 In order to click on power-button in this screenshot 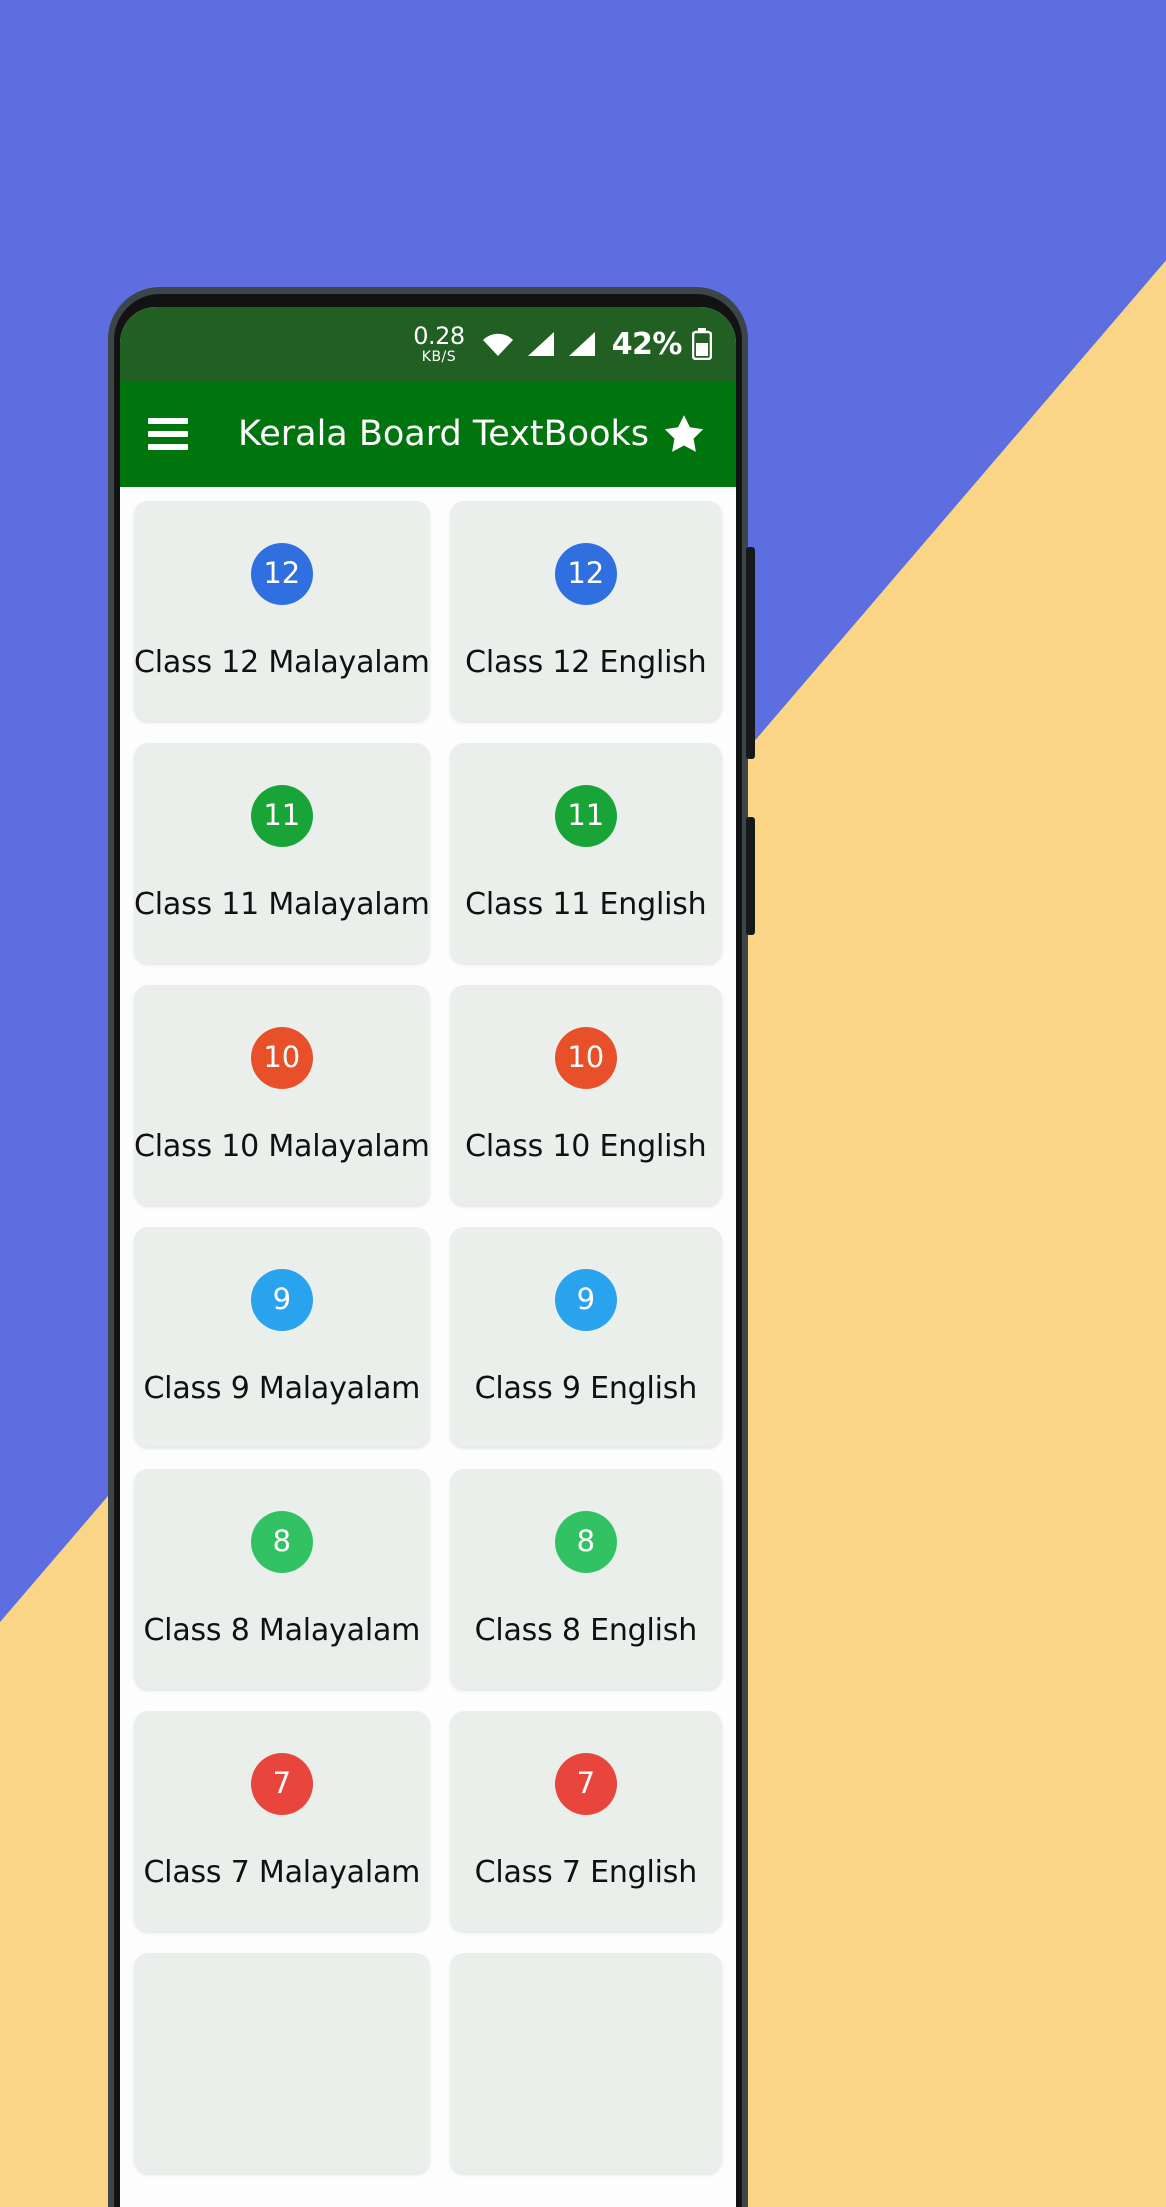, I will do `click(750, 876)`.